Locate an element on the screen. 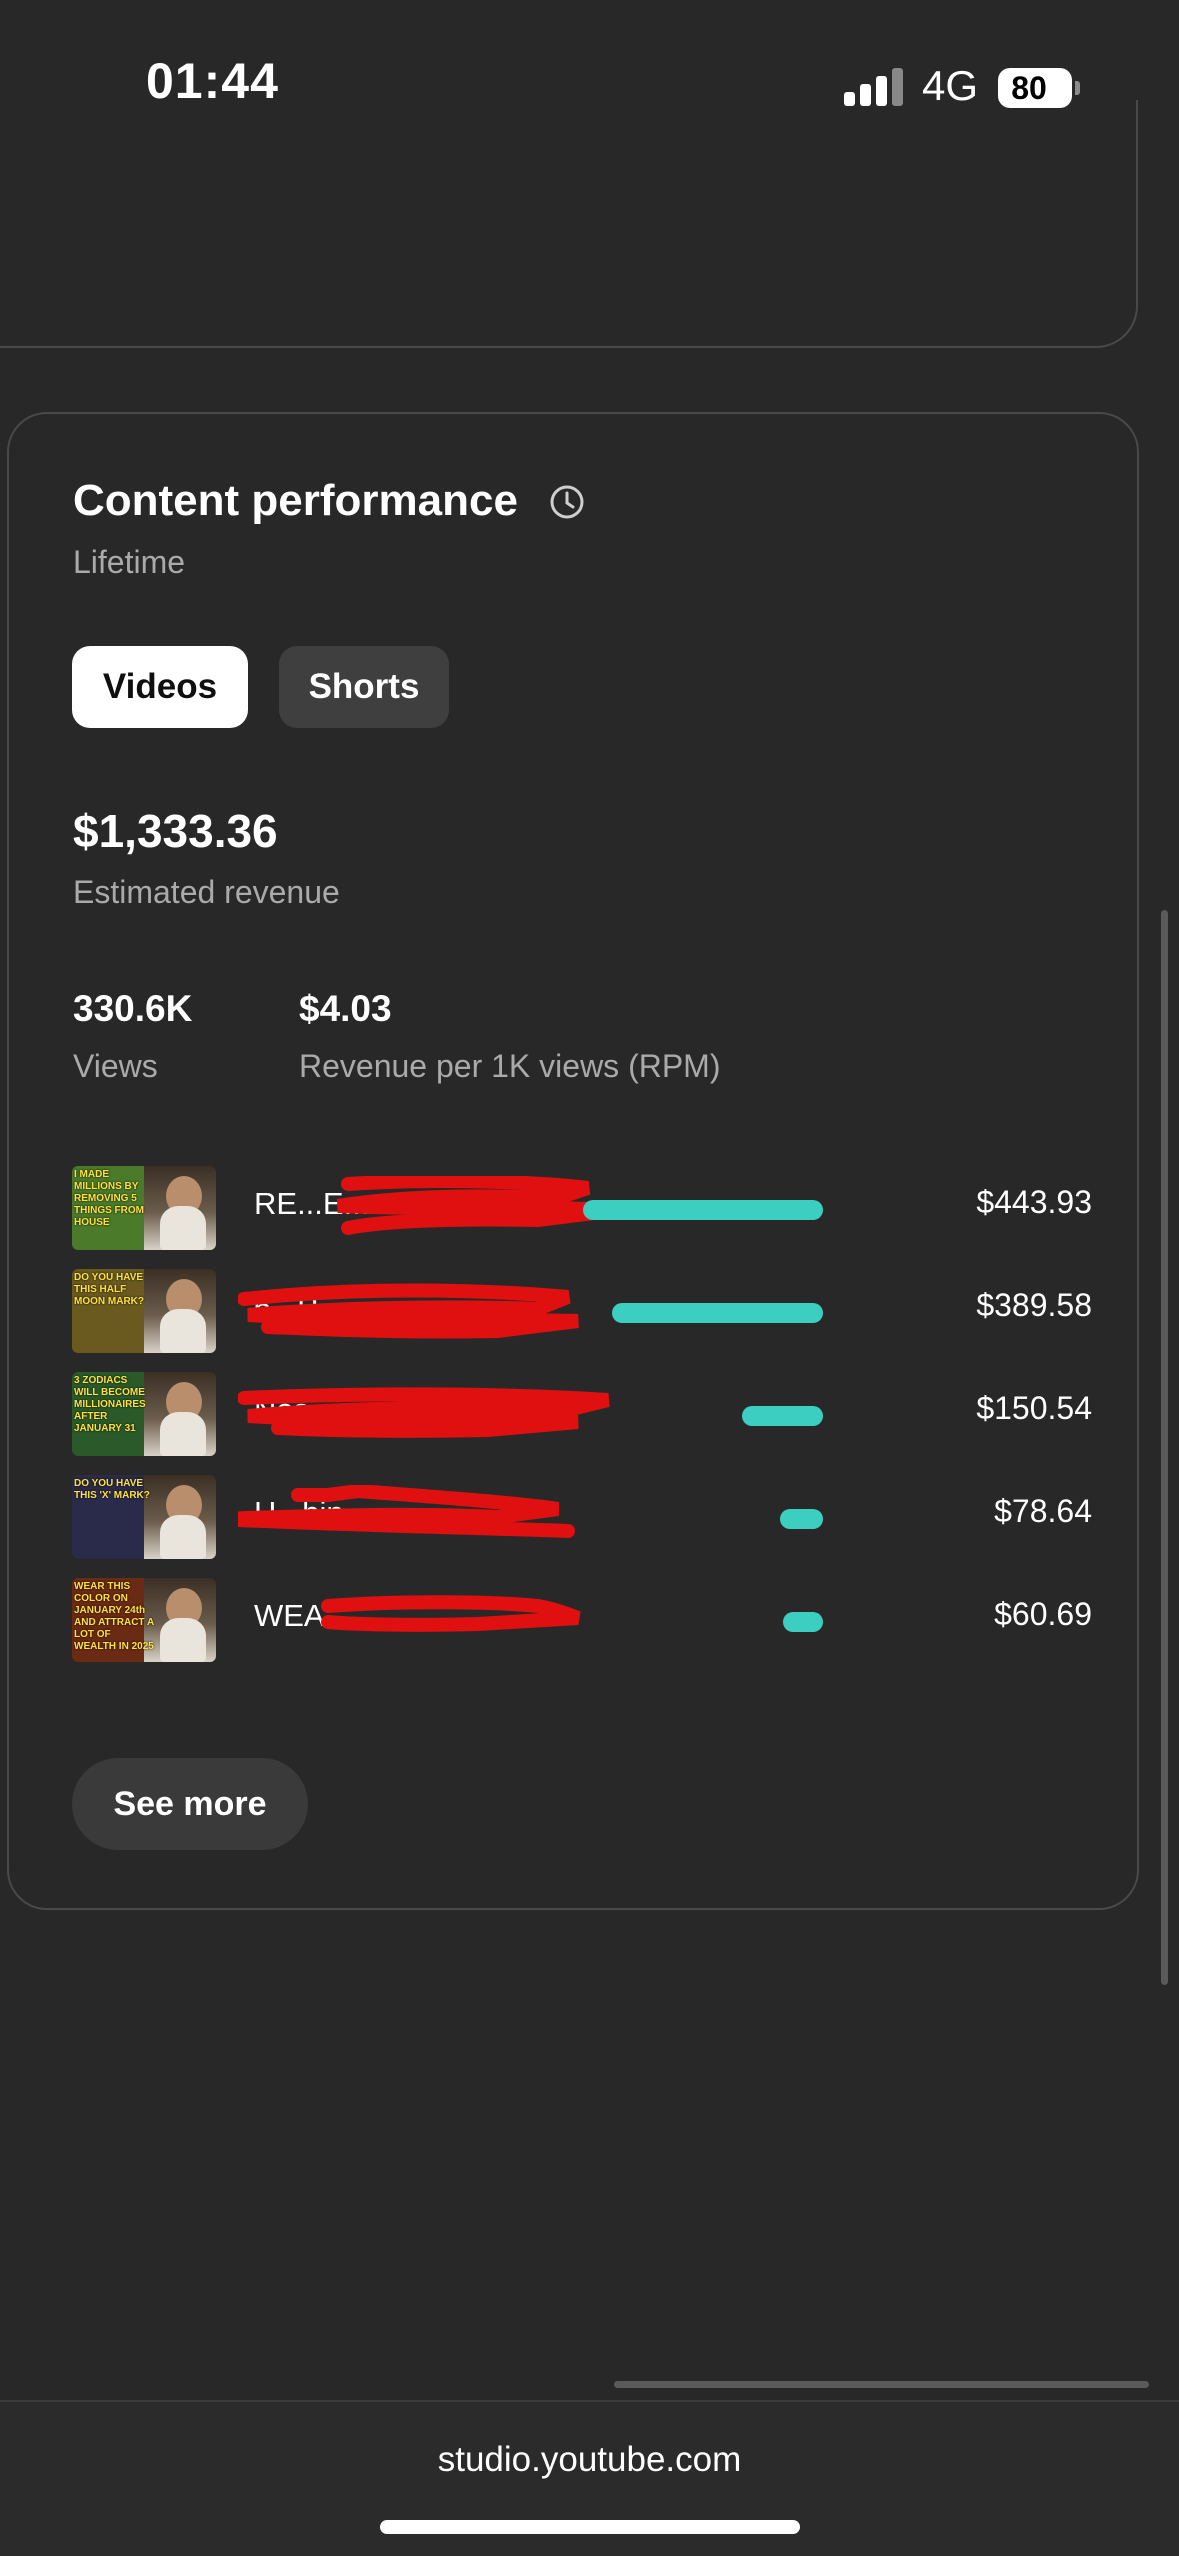 The height and width of the screenshot is (2556, 1179). horizontal-scrollbar is located at coordinates (881, 2384).